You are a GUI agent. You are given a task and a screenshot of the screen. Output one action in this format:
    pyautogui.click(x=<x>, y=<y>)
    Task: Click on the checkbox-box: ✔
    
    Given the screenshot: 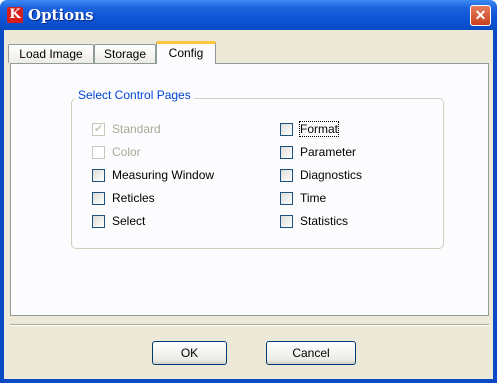 What is the action you would take?
    pyautogui.click(x=98, y=129)
    